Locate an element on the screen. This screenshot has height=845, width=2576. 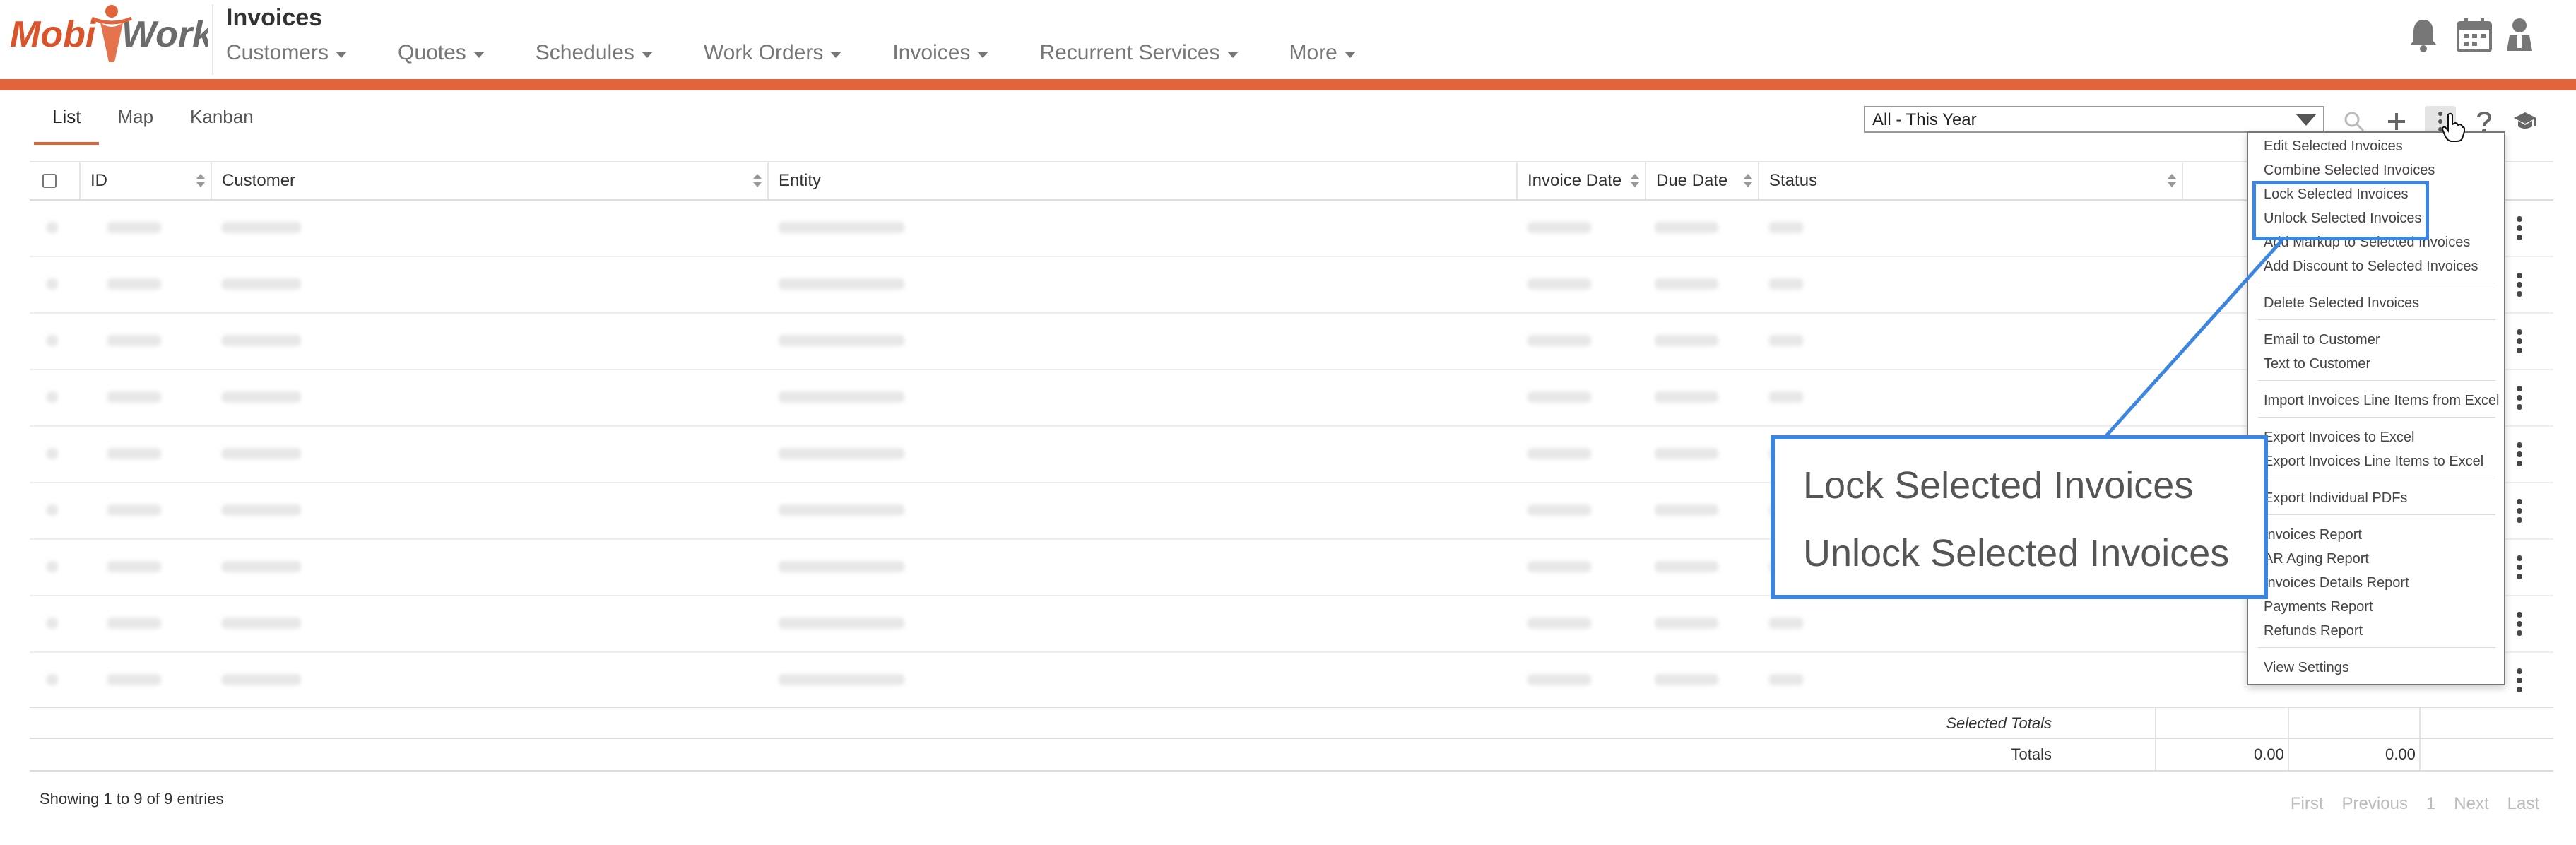
callout-lock-label: Lock Selected Invoices is located at coordinates (1998, 486).